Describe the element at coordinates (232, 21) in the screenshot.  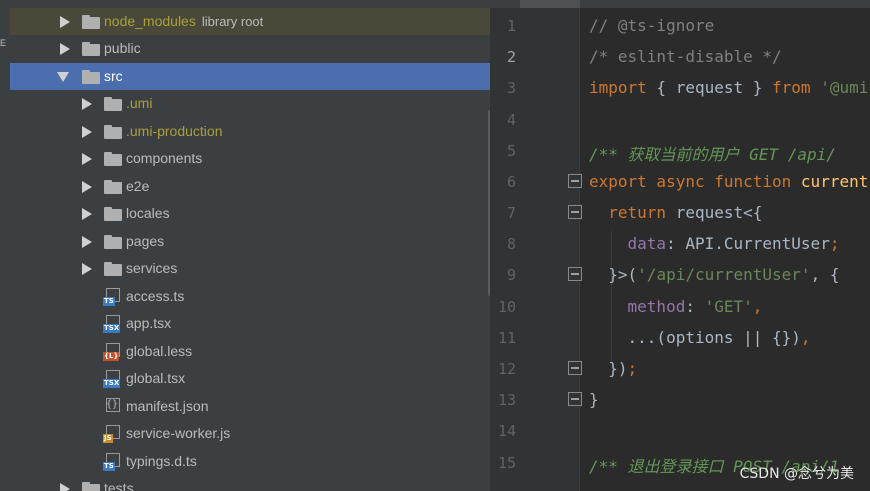
I see `library-root-suffix: library root` at that location.